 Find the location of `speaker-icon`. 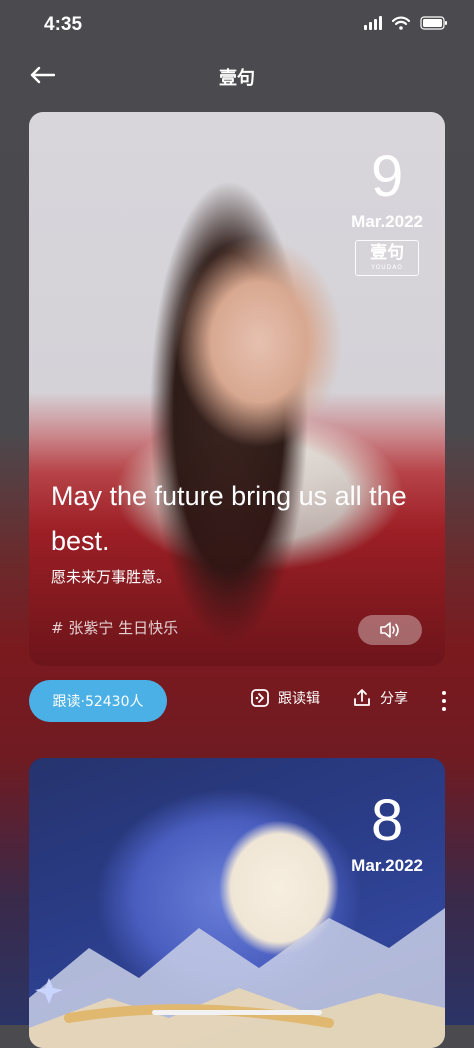

speaker-icon is located at coordinates (389, 630).